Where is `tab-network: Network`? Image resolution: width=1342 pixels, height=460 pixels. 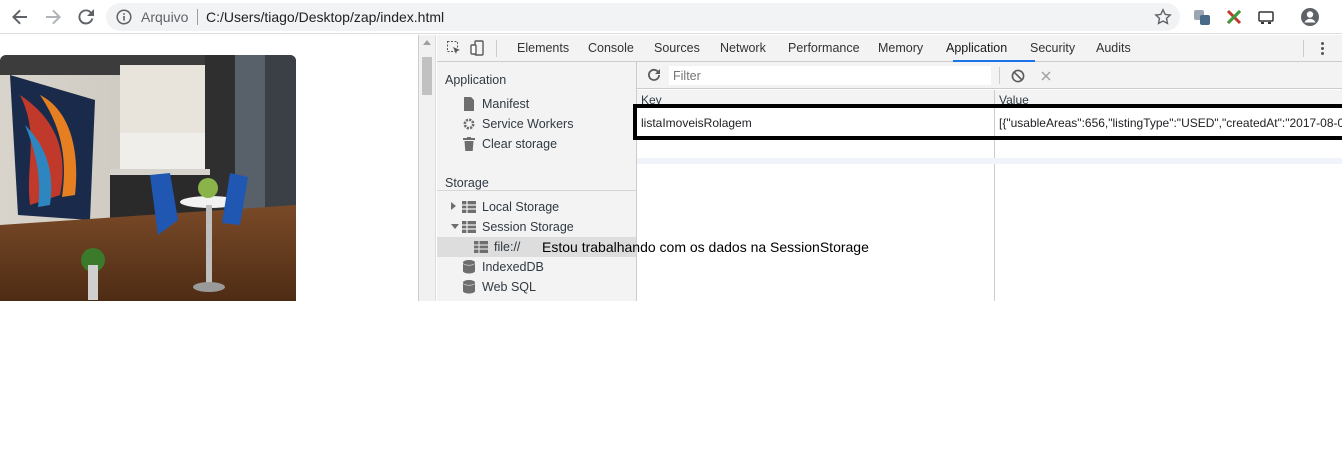 tab-network: Network is located at coordinates (743, 48).